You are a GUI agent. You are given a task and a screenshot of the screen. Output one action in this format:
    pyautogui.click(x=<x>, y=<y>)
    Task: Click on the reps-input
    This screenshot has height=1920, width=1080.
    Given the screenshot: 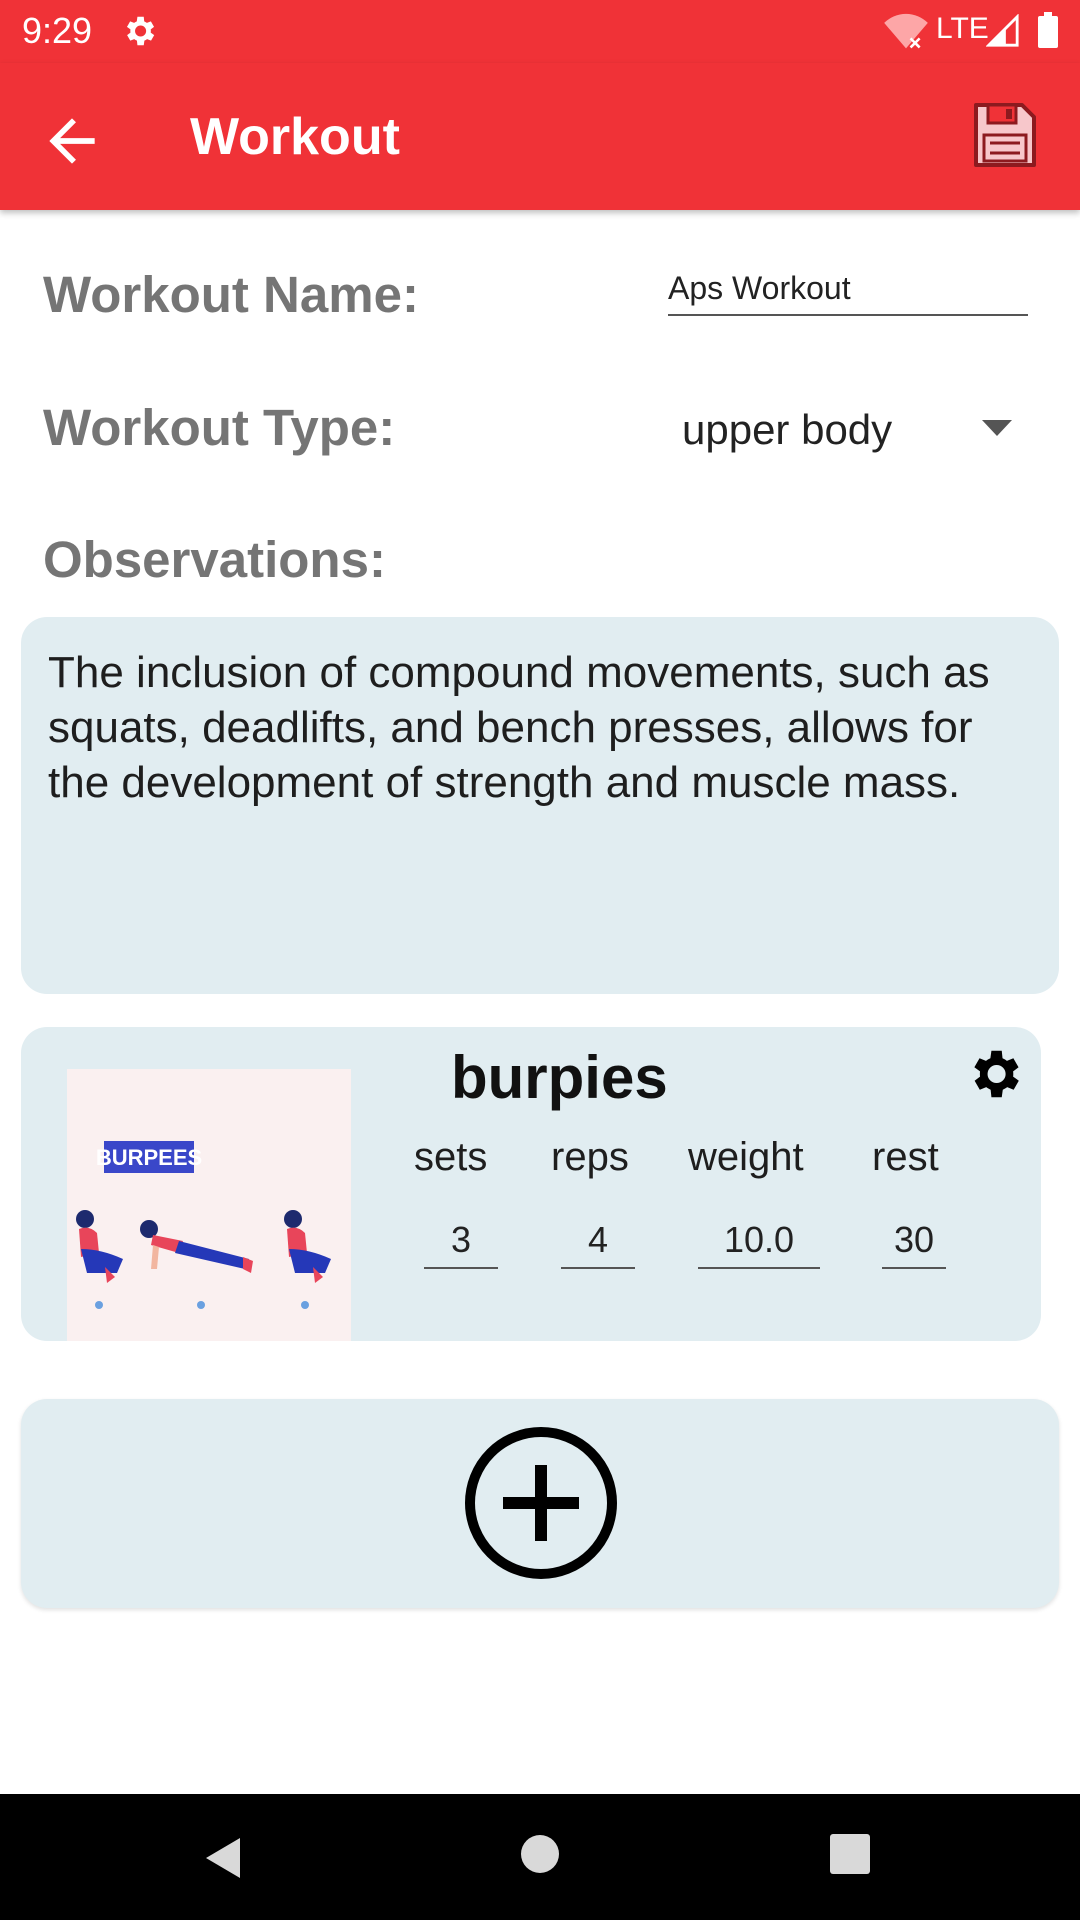 What is the action you would take?
    pyautogui.click(x=598, y=1241)
    